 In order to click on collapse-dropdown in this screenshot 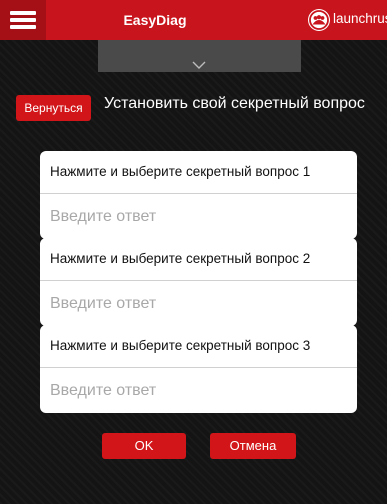, I will do `click(199, 56)`.